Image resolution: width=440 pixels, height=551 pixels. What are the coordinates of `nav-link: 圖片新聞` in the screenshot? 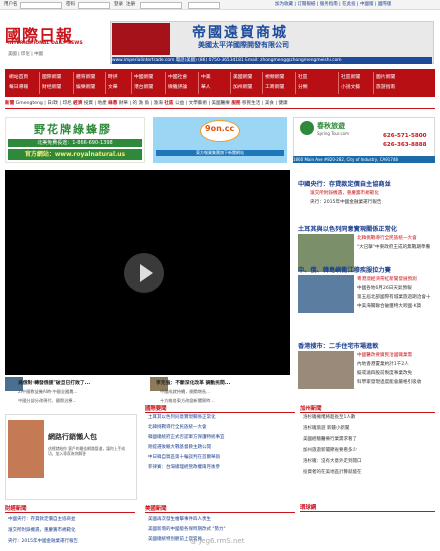 It's located at (385, 76).